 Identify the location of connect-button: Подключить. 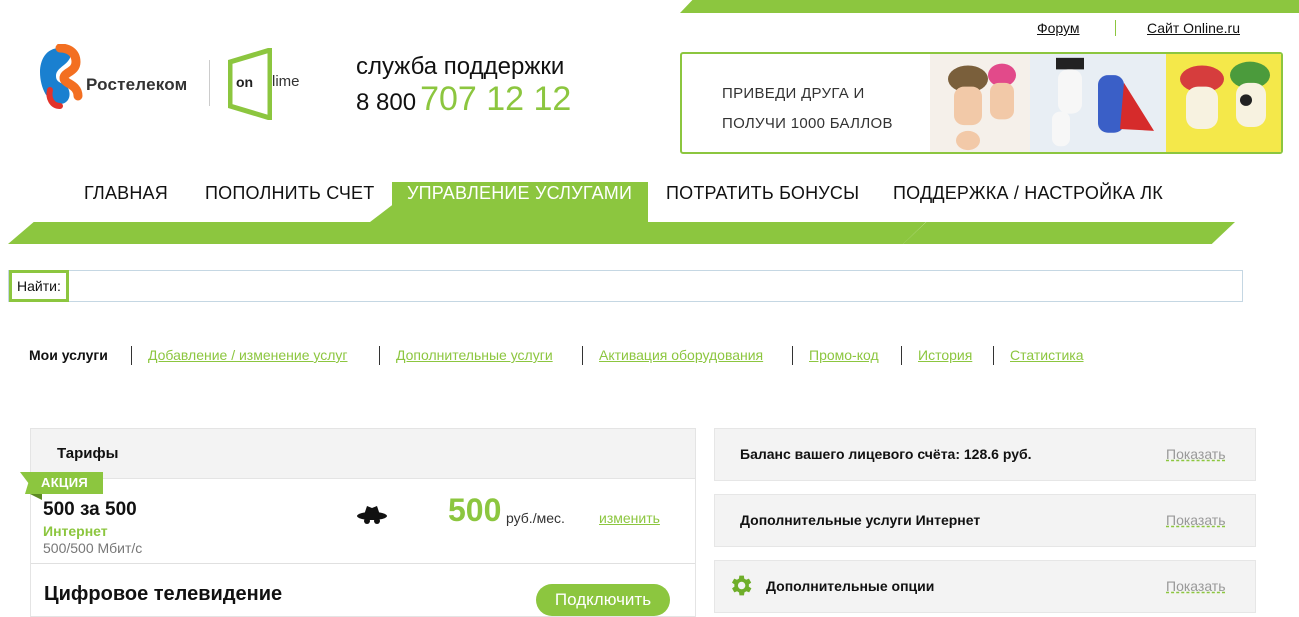
(603, 600).